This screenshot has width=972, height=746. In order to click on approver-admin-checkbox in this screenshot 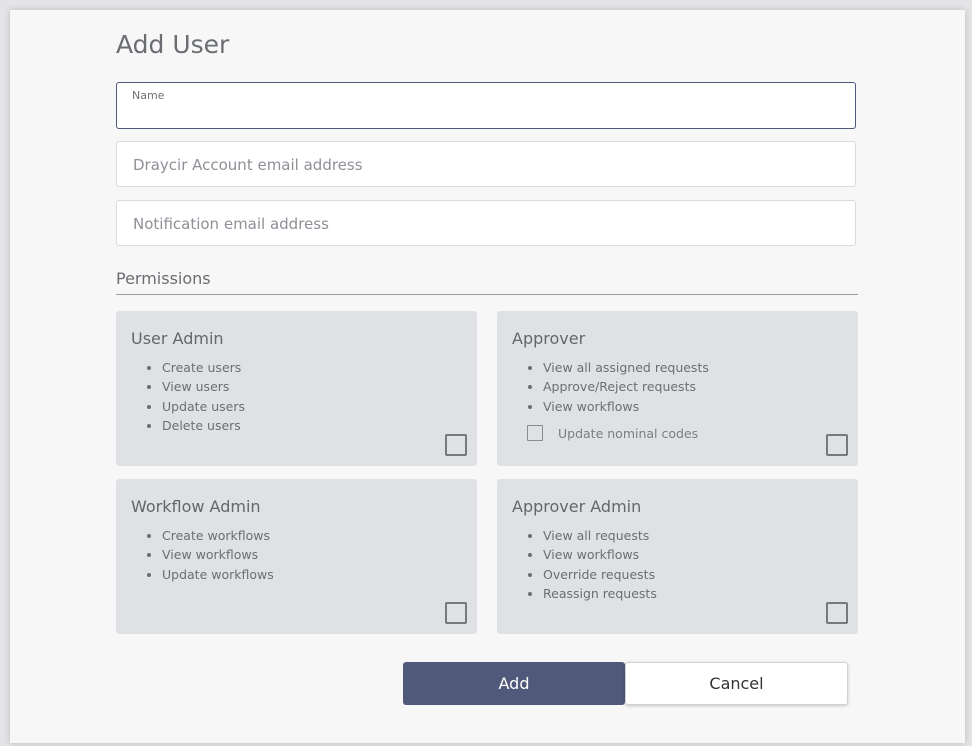, I will do `click(837, 613)`.